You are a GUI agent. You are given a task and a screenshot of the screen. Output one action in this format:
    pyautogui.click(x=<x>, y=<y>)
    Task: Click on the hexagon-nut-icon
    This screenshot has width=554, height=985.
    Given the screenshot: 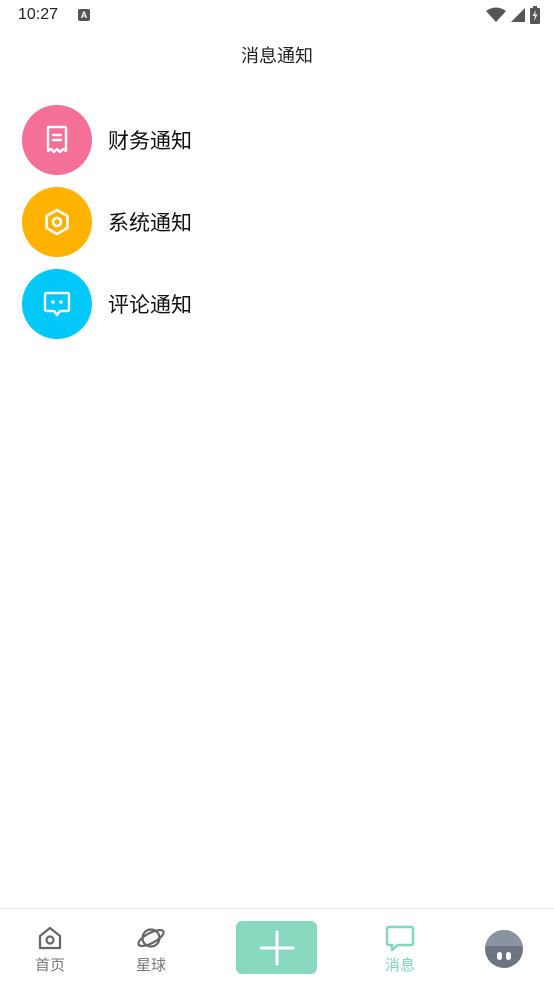 What is the action you would take?
    pyautogui.click(x=57, y=222)
    